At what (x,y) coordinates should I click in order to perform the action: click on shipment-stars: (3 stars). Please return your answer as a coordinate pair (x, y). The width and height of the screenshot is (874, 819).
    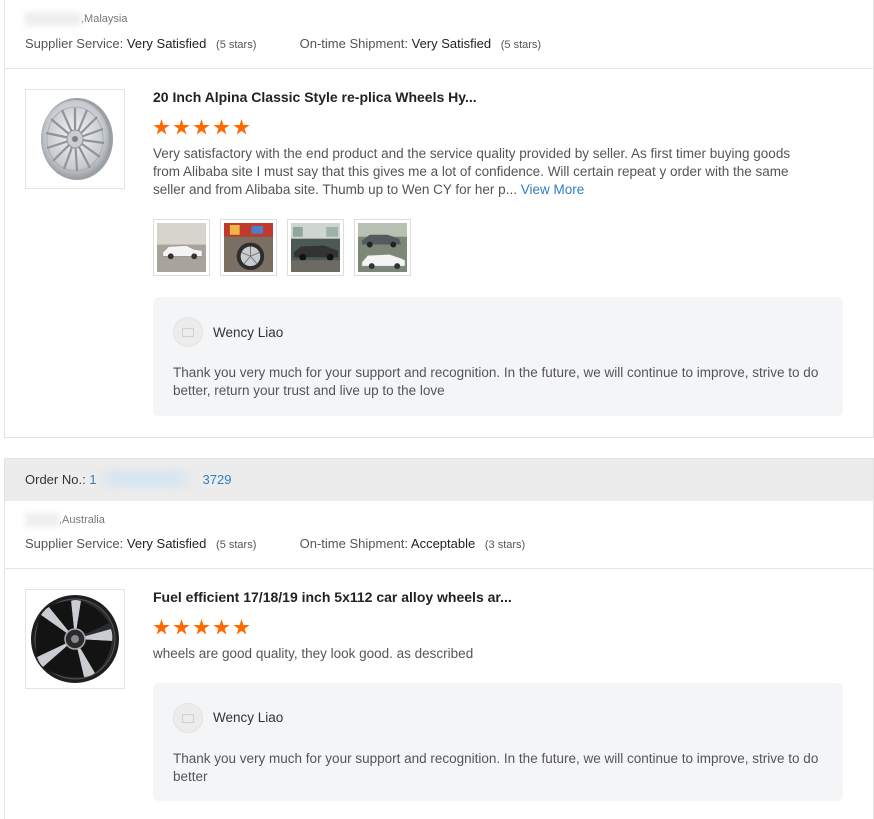
    Looking at the image, I should click on (505, 545).